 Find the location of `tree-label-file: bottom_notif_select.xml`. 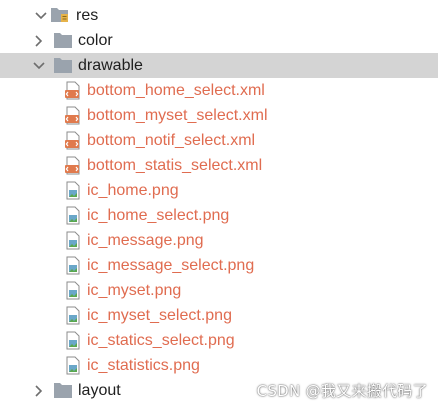

tree-label-file: bottom_notif_select.xml is located at coordinates (171, 140).